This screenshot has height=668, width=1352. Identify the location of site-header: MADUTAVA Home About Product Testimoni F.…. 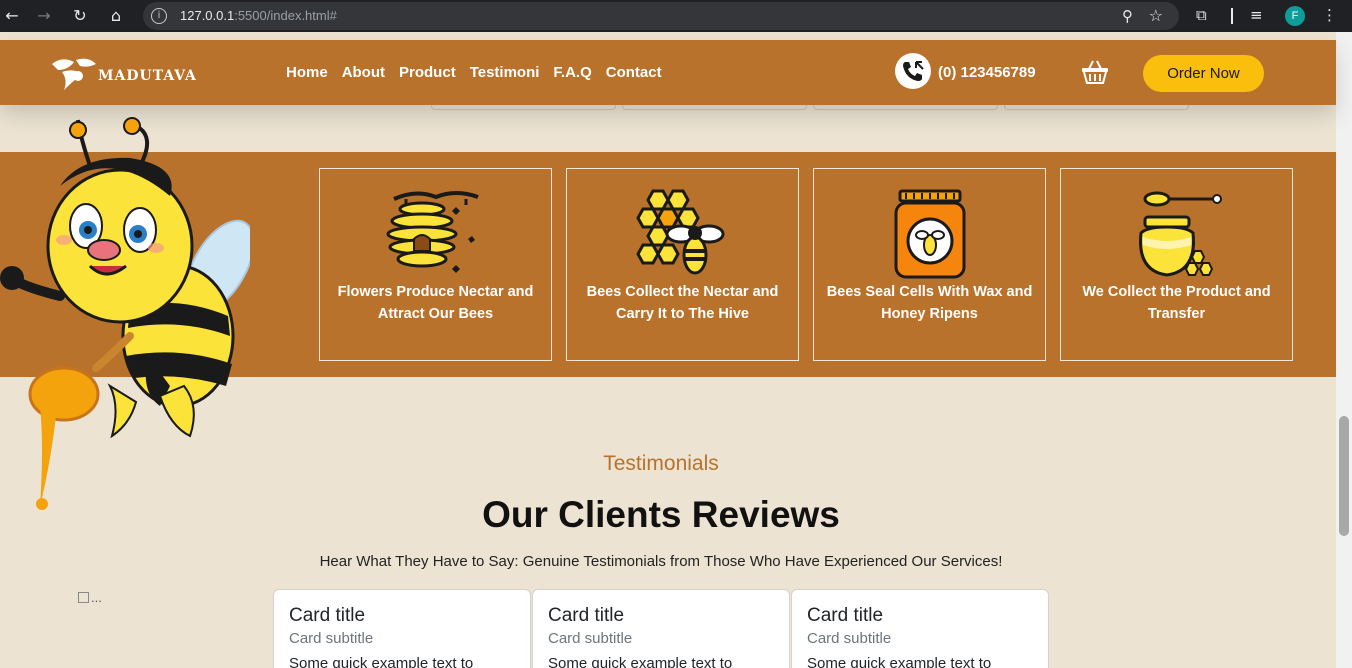
(668, 72).